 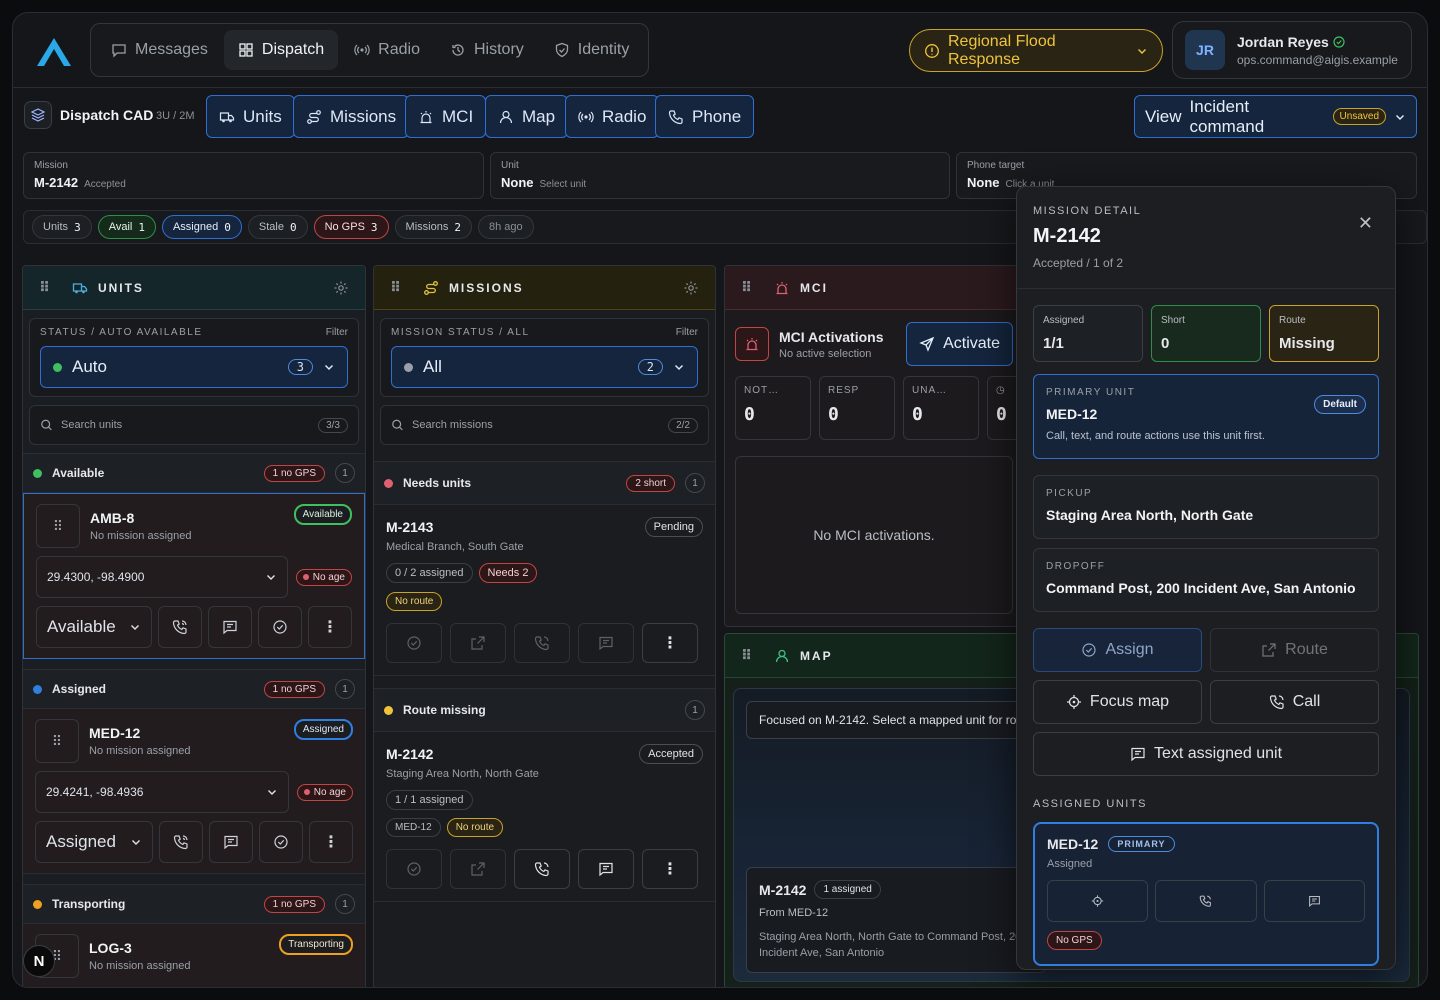 I want to click on group-needs-units: Needs units 2 short 1, so click(x=544, y=483).